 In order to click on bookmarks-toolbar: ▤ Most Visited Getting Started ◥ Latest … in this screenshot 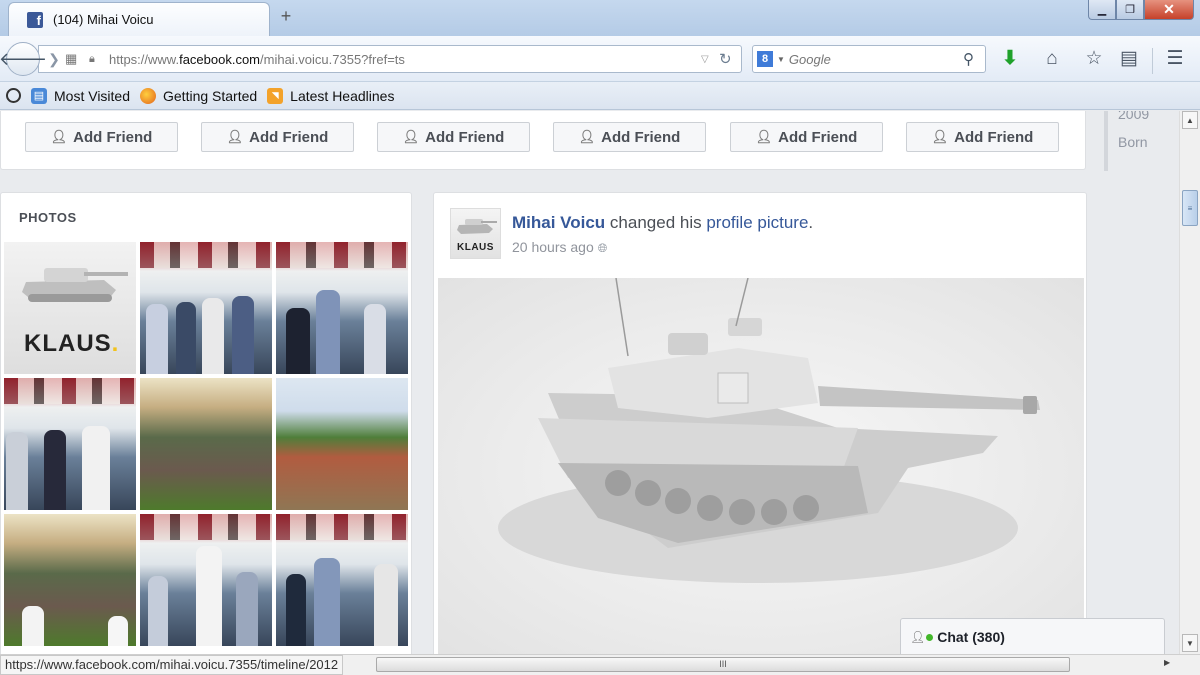, I will do `click(600, 96)`.